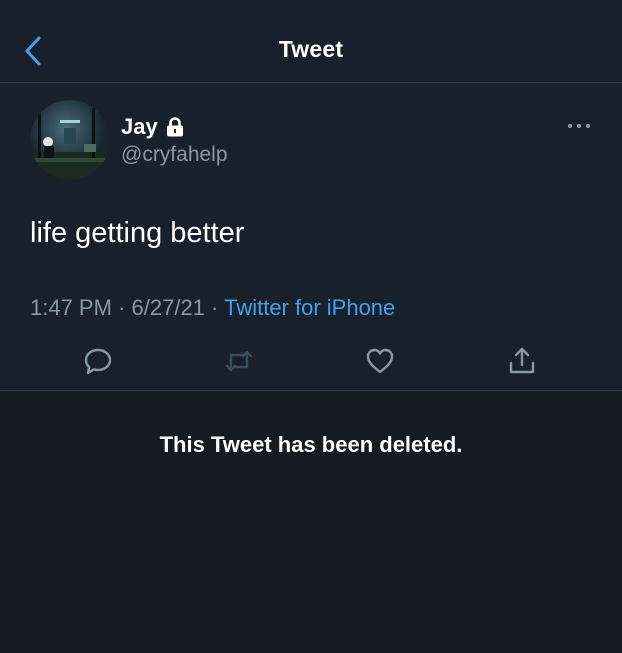 This screenshot has width=622, height=653. What do you see at coordinates (137, 233) in the screenshot?
I see `tweet-text: life getting better` at bounding box center [137, 233].